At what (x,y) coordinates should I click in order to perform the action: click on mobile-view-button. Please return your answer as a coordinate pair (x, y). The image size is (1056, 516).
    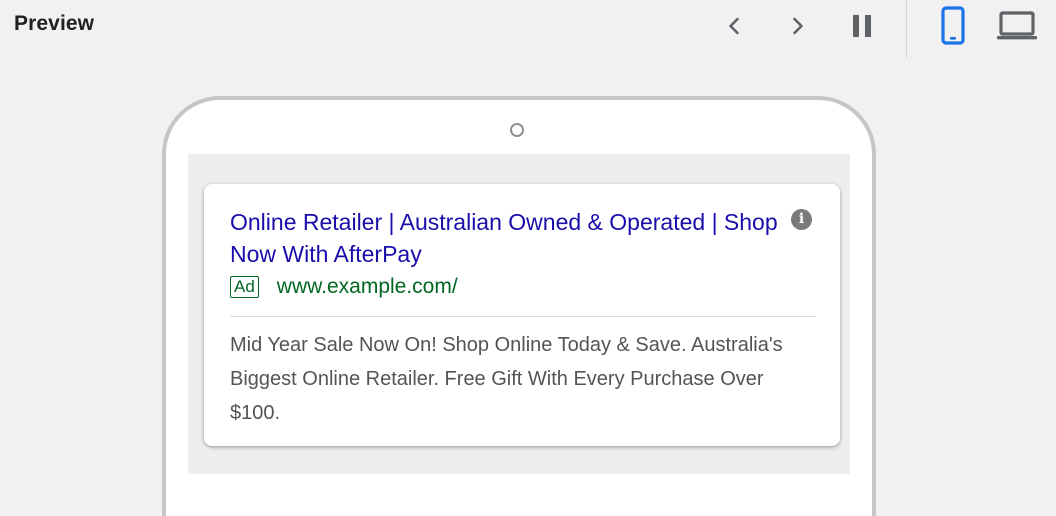
    Looking at the image, I should click on (953, 26).